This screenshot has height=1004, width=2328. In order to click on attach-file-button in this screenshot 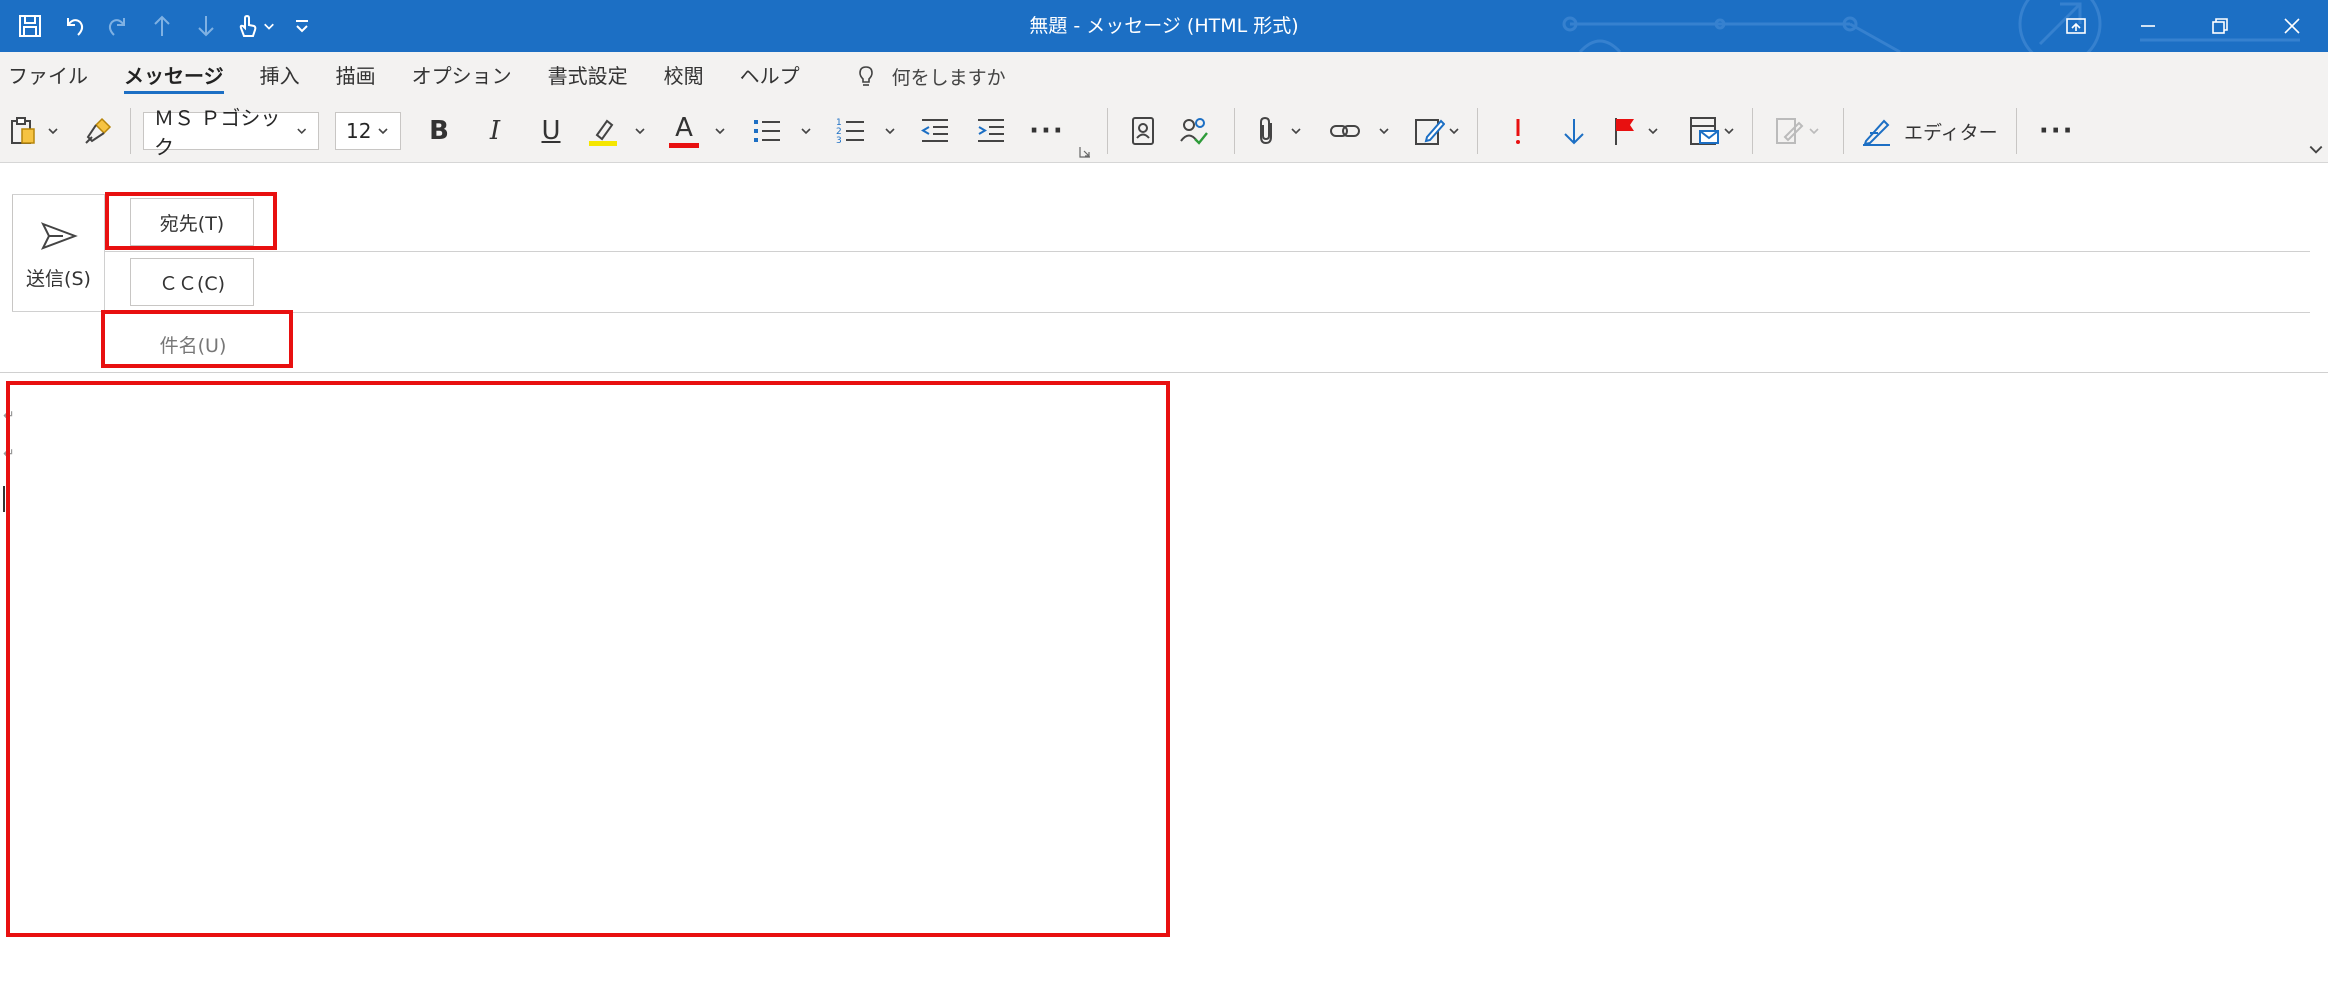, I will do `click(1277, 131)`.